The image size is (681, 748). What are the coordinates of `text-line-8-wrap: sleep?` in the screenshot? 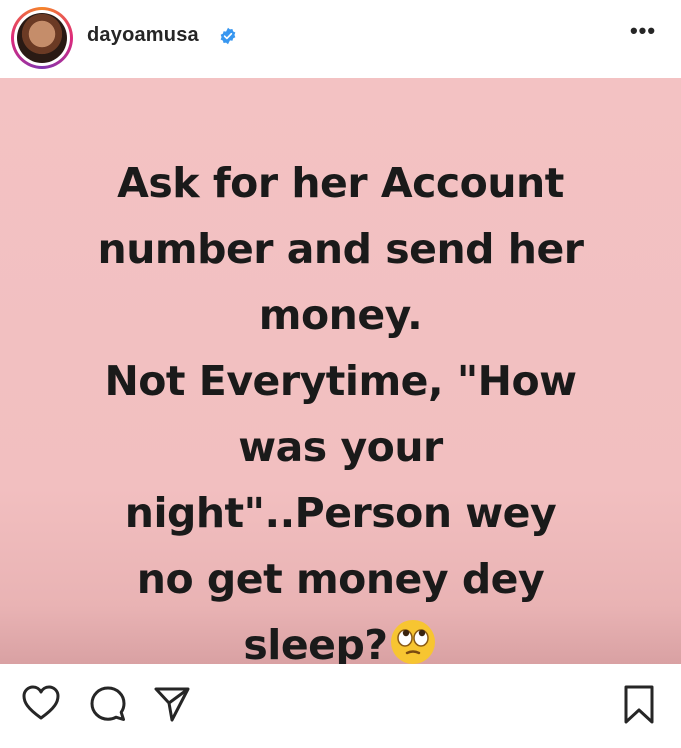 It's located at (340, 638).